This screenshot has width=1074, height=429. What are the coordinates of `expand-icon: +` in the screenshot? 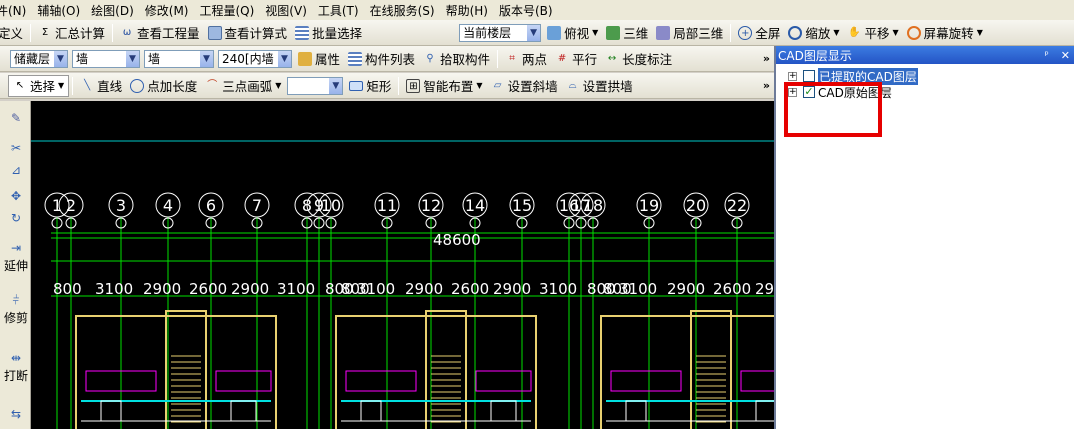 It's located at (792, 76).